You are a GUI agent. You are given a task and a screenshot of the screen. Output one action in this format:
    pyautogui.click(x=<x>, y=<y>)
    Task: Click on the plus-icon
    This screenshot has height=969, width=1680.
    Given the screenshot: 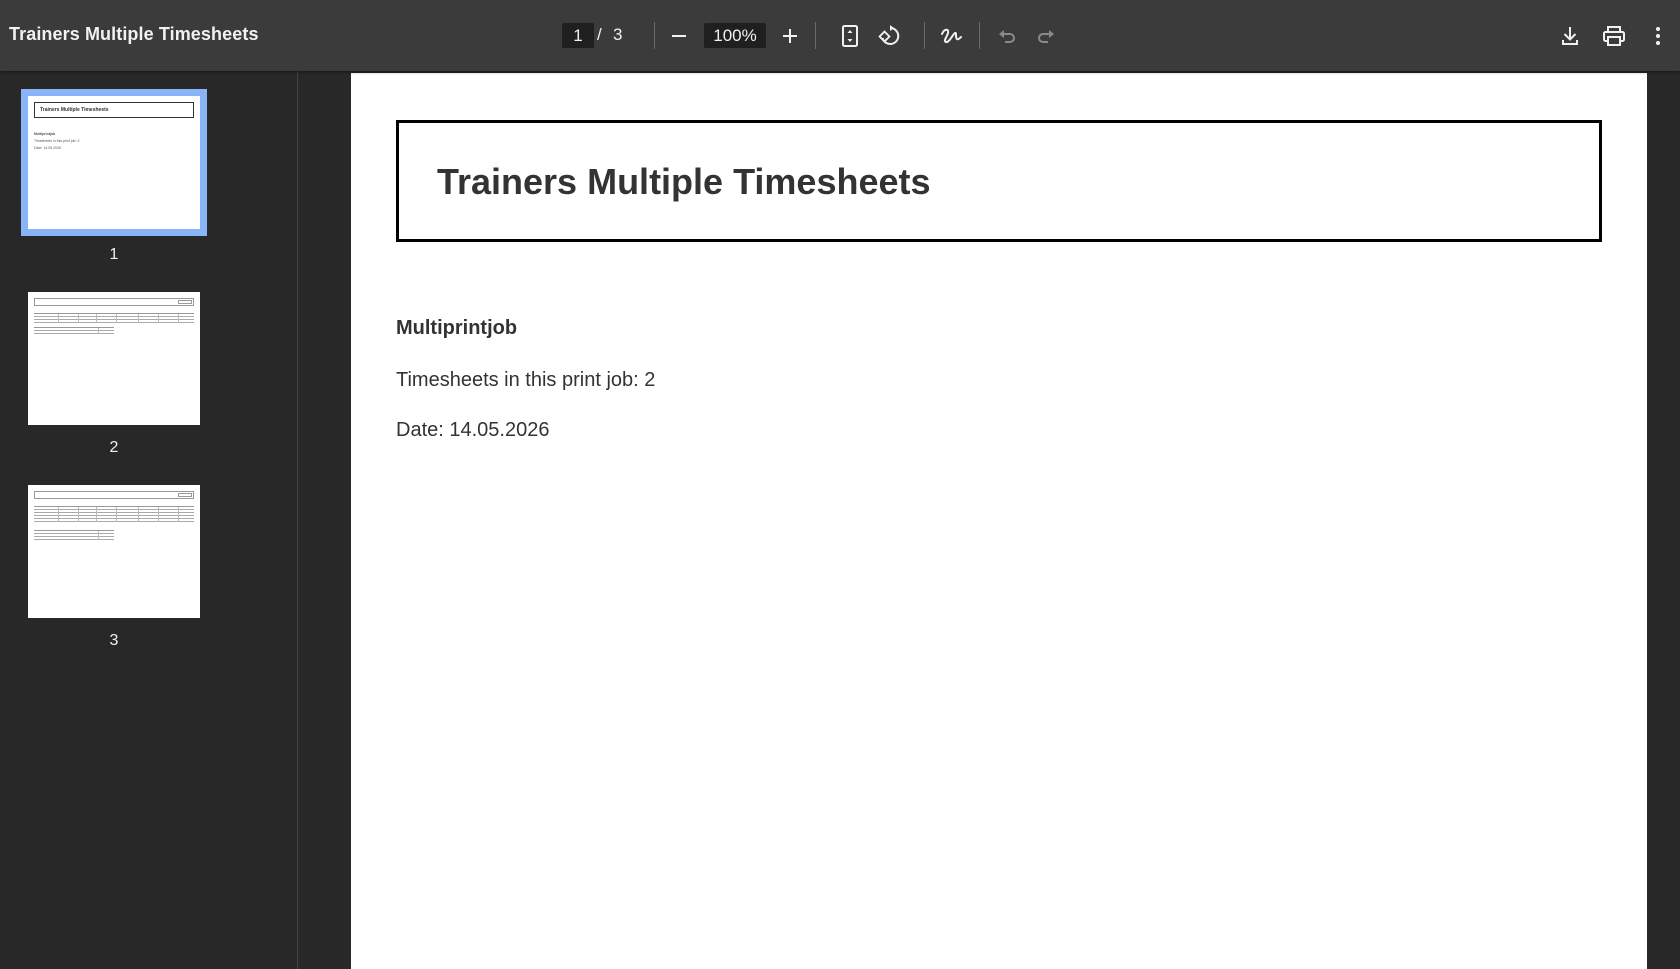 What is the action you would take?
    pyautogui.click(x=790, y=36)
    